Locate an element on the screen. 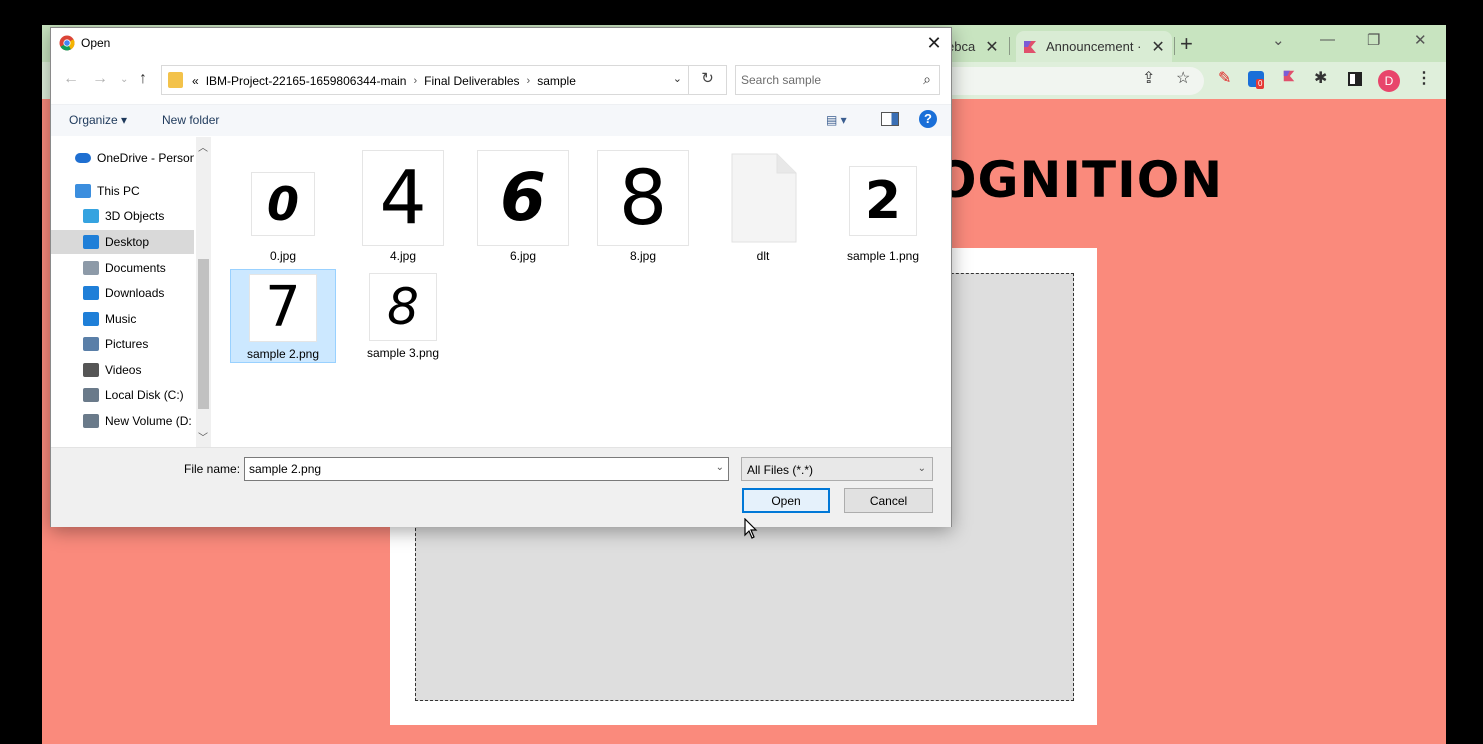 This screenshot has height=744, width=1483. scroll-down-icon: ﹀ is located at coordinates (203, 436).